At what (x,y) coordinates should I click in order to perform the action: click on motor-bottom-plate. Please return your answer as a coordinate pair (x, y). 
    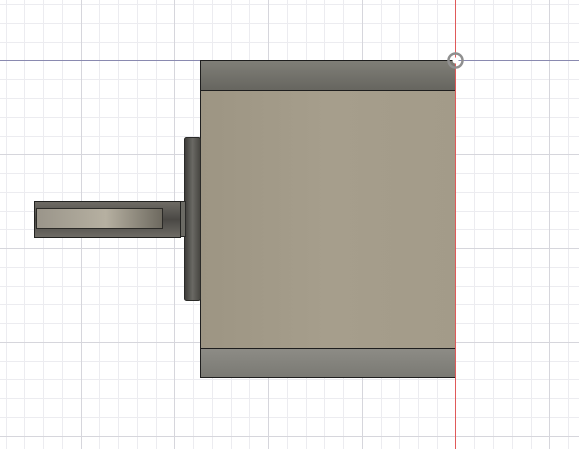
    Looking at the image, I should click on (328, 363).